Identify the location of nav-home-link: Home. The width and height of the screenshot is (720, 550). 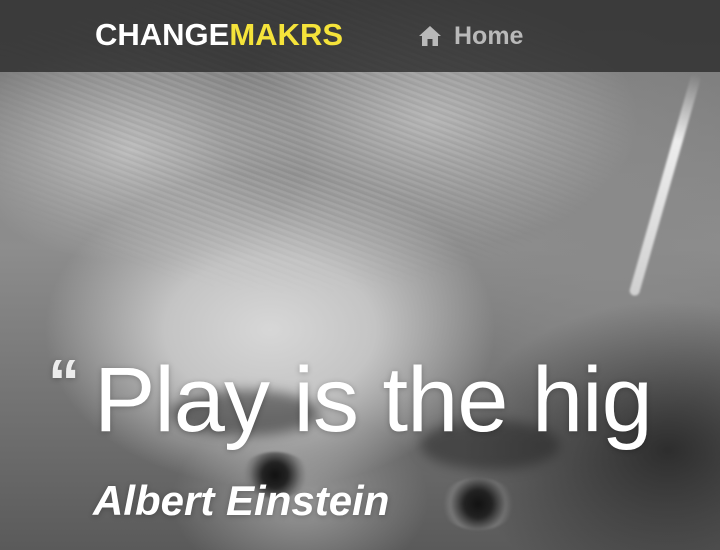
(470, 36).